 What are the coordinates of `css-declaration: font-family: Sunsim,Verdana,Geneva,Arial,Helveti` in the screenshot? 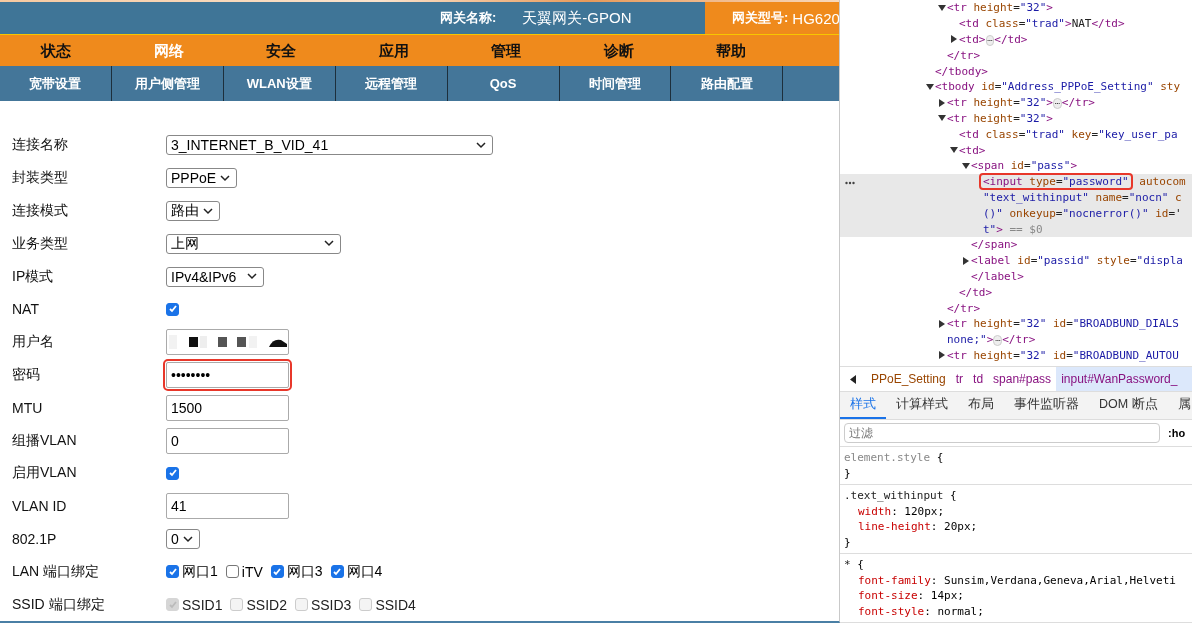 It's located at (1017, 580).